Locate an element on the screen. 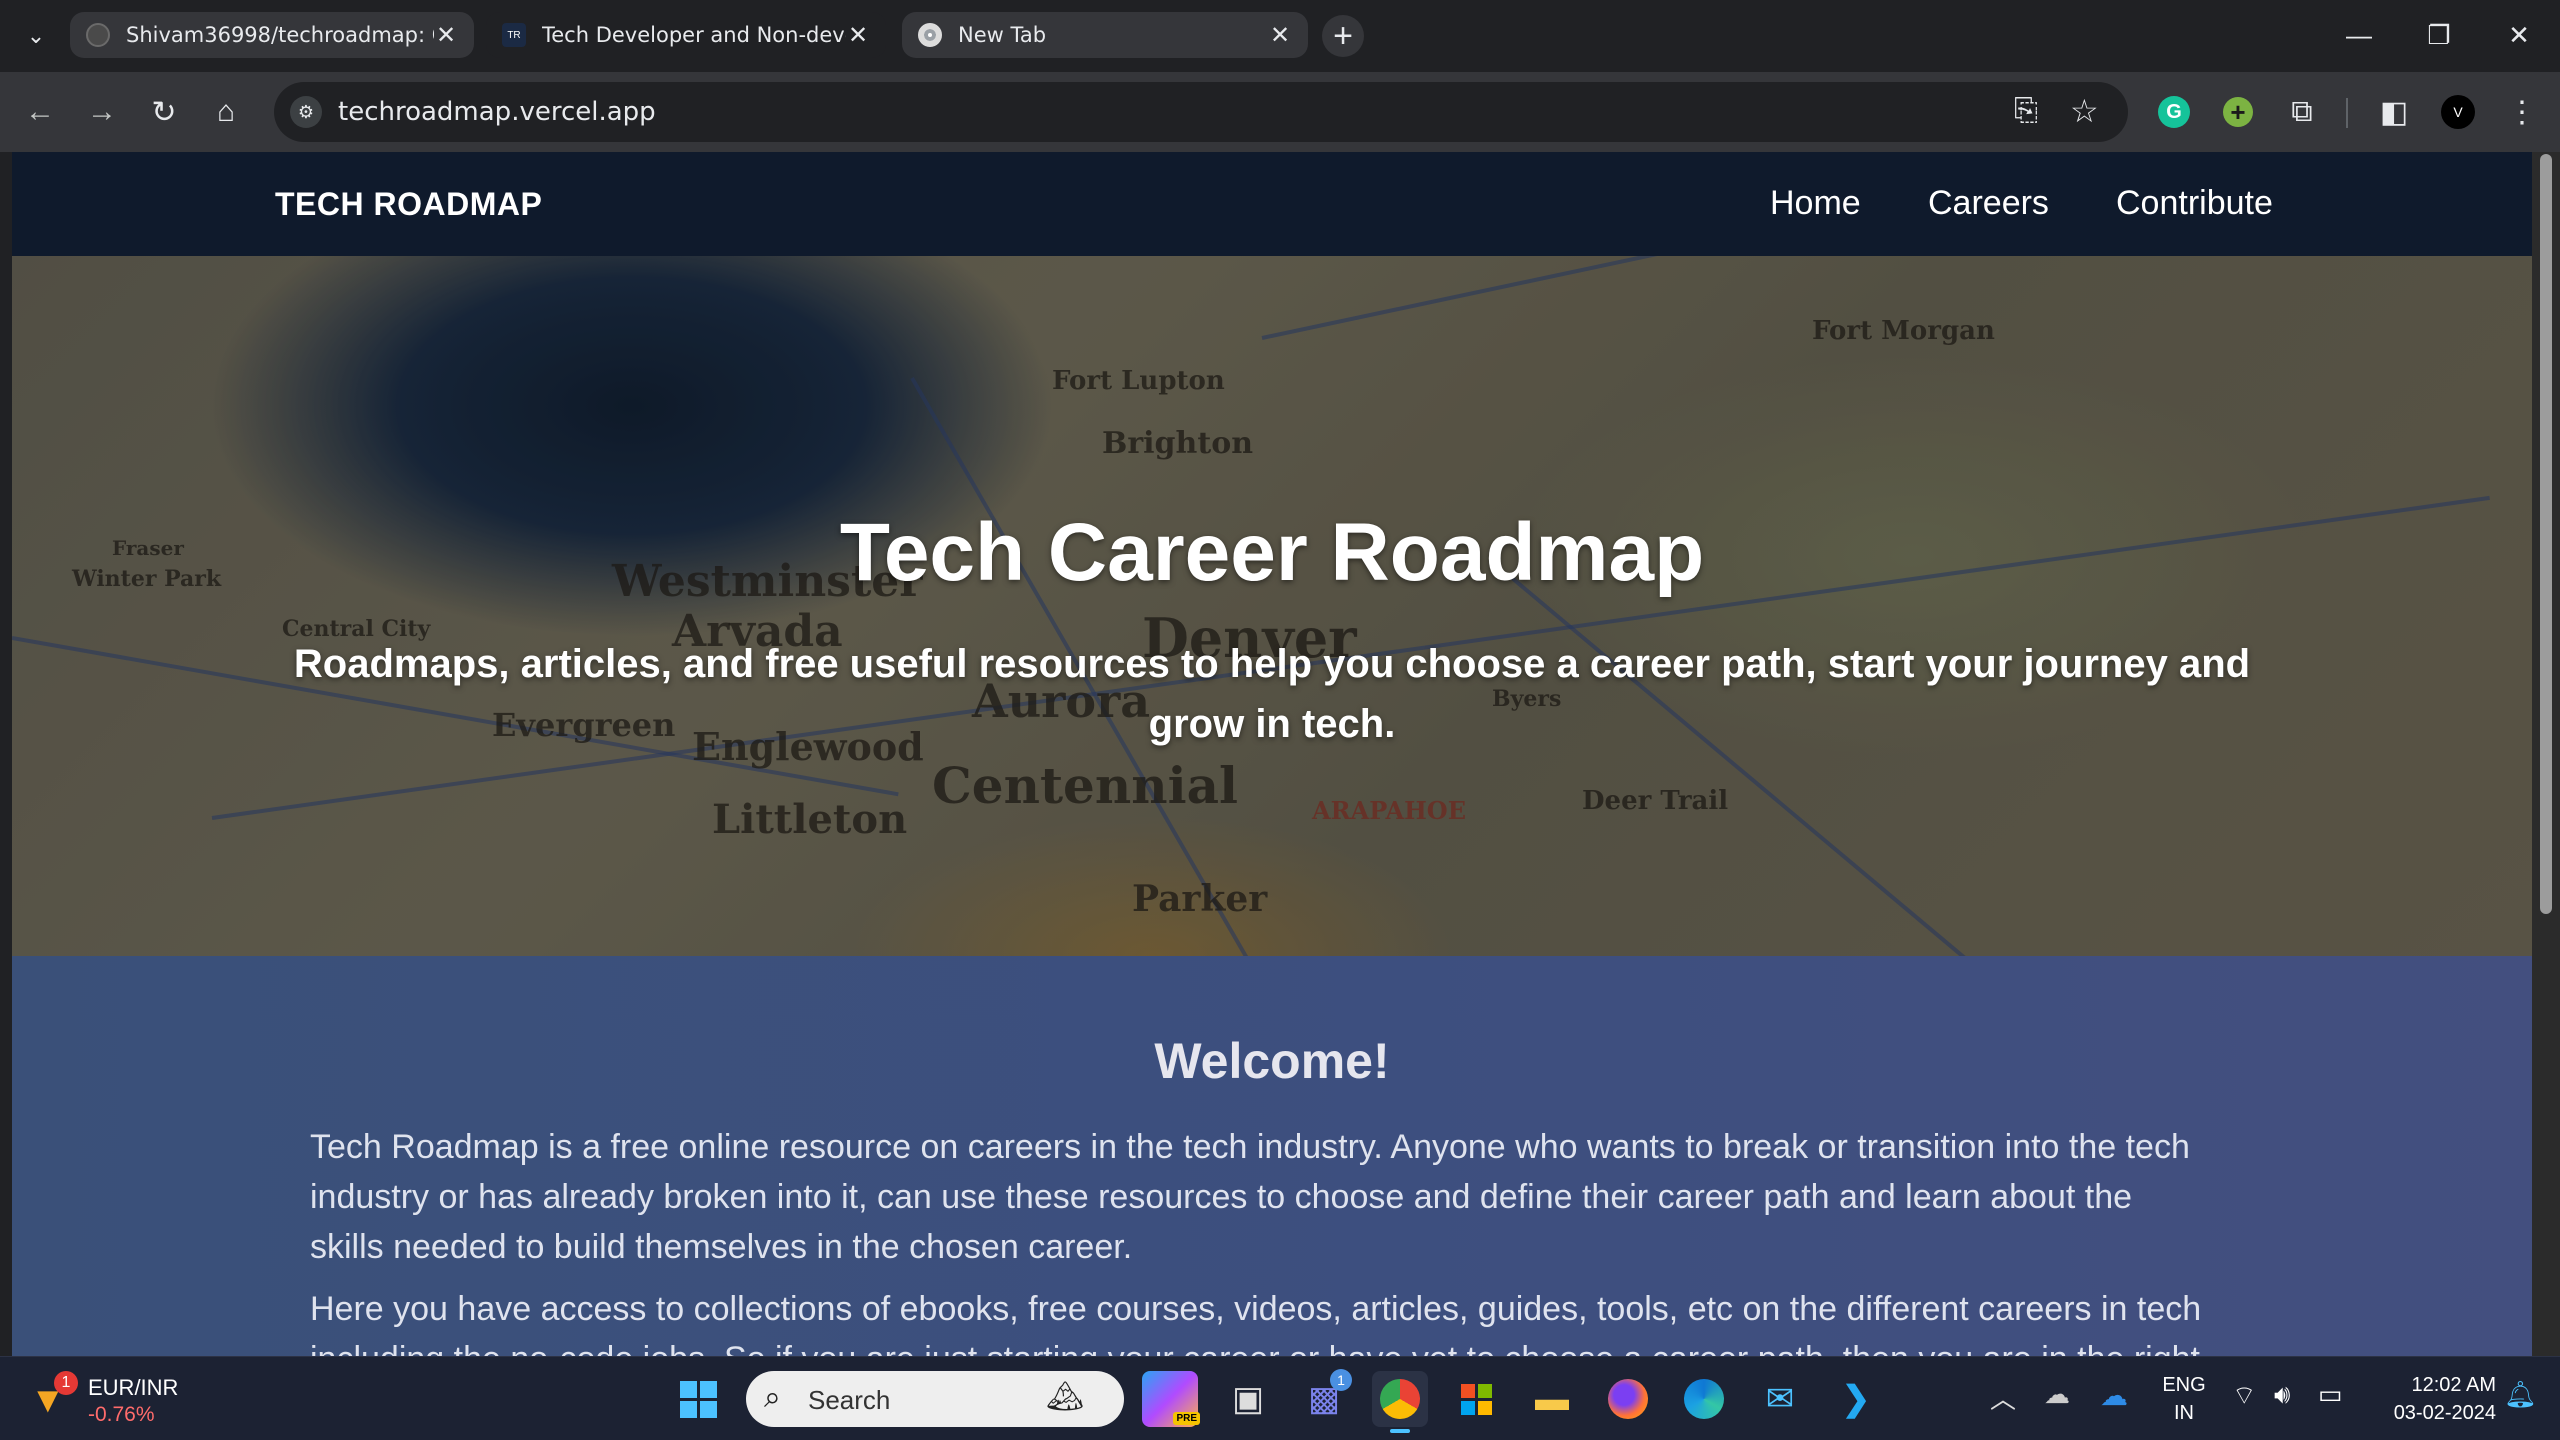 The width and height of the screenshot is (2560, 1440). url-text: techroadmap.vercel.app is located at coordinates (497, 112).